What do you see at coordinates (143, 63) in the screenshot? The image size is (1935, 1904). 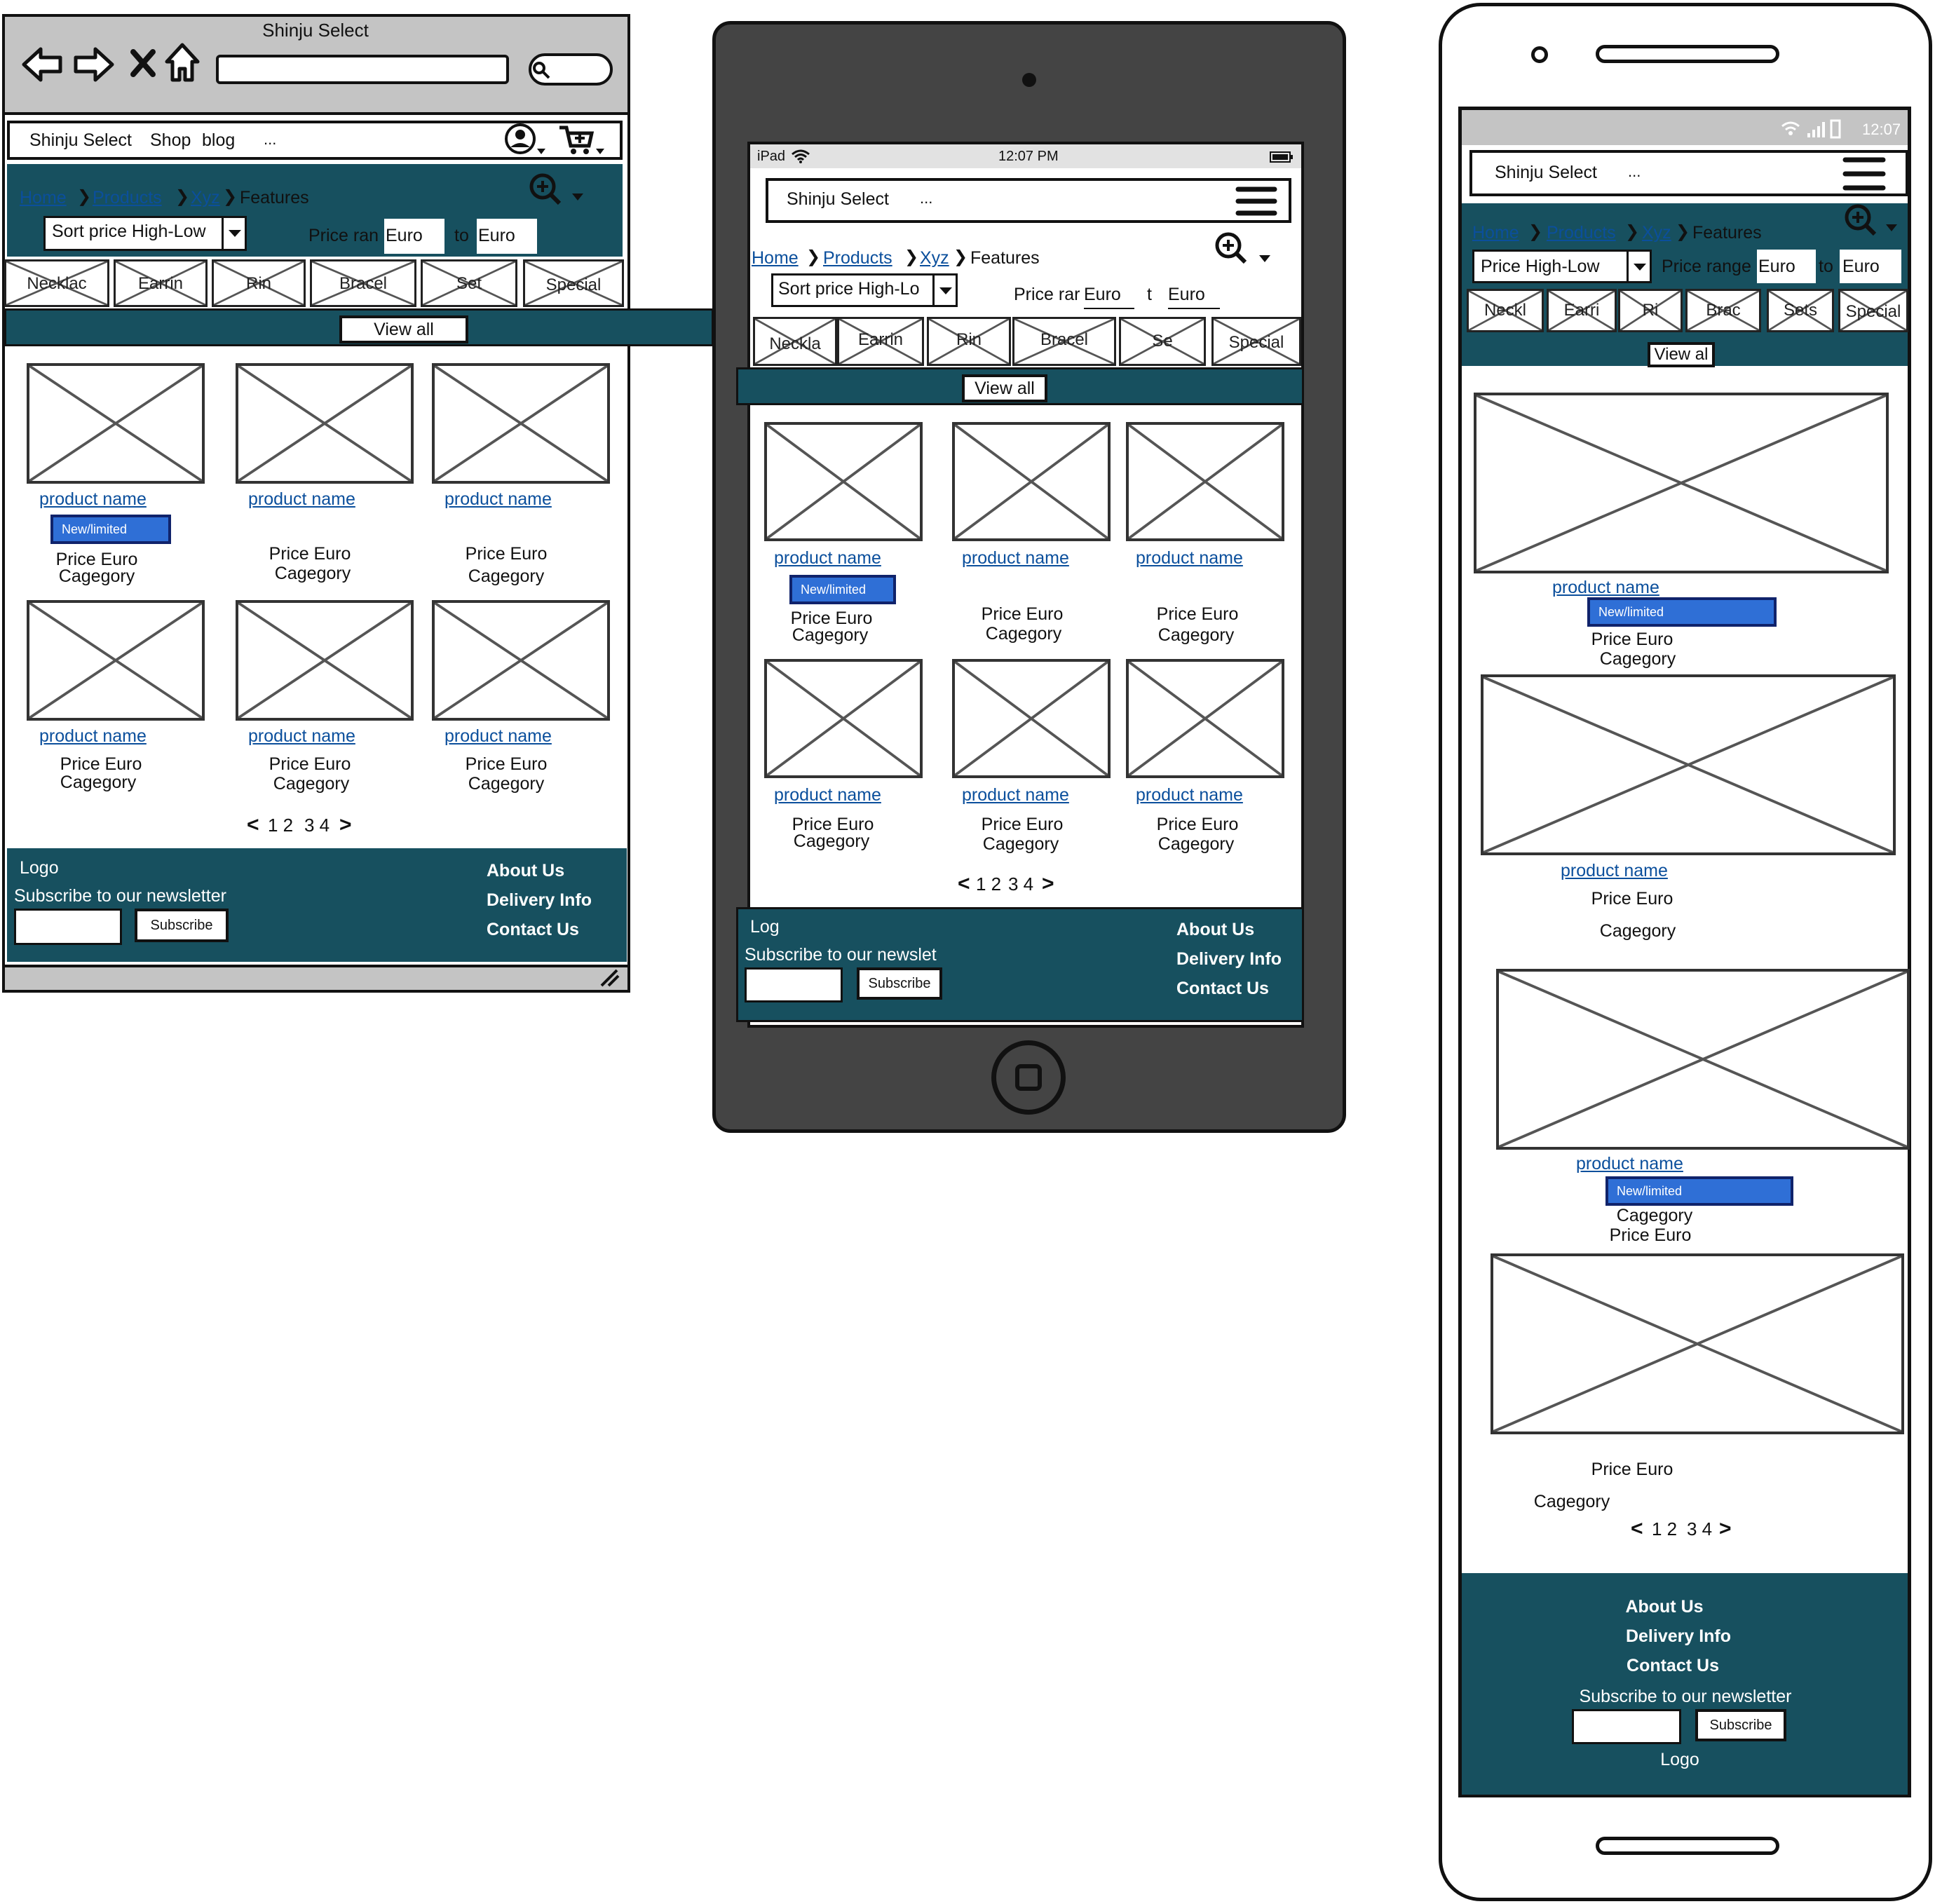 I see `close-icon` at bounding box center [143, 63].